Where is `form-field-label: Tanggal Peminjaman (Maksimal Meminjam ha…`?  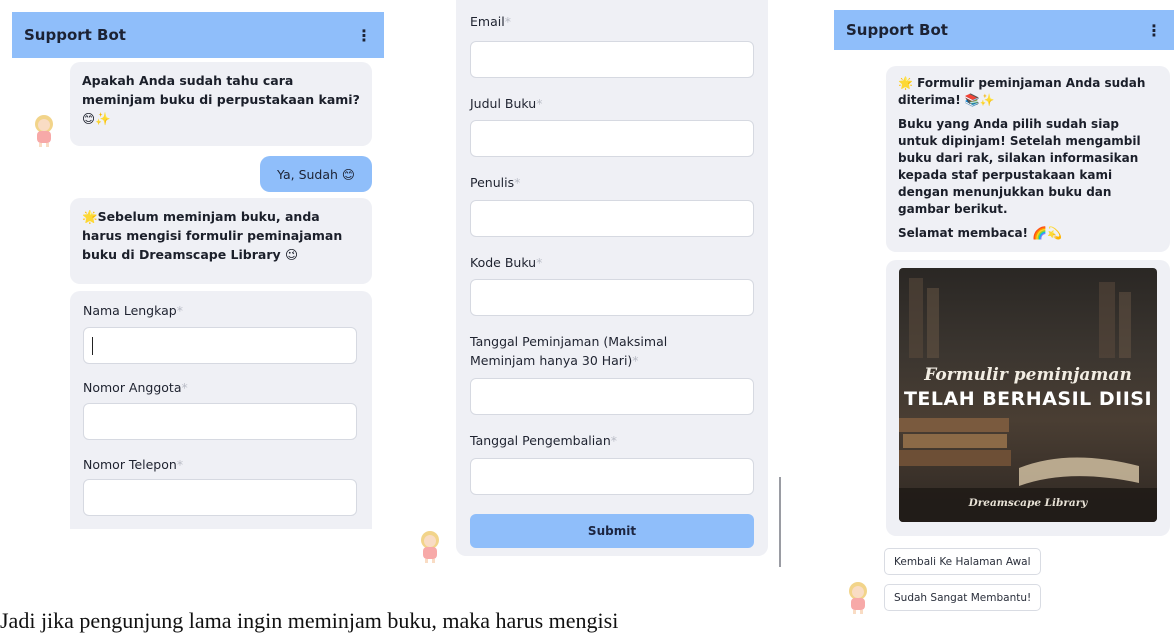
form-field-label: Tanggal Peminjaman (Maksimal Meminjam ha… is located at coordinates (569, 351).